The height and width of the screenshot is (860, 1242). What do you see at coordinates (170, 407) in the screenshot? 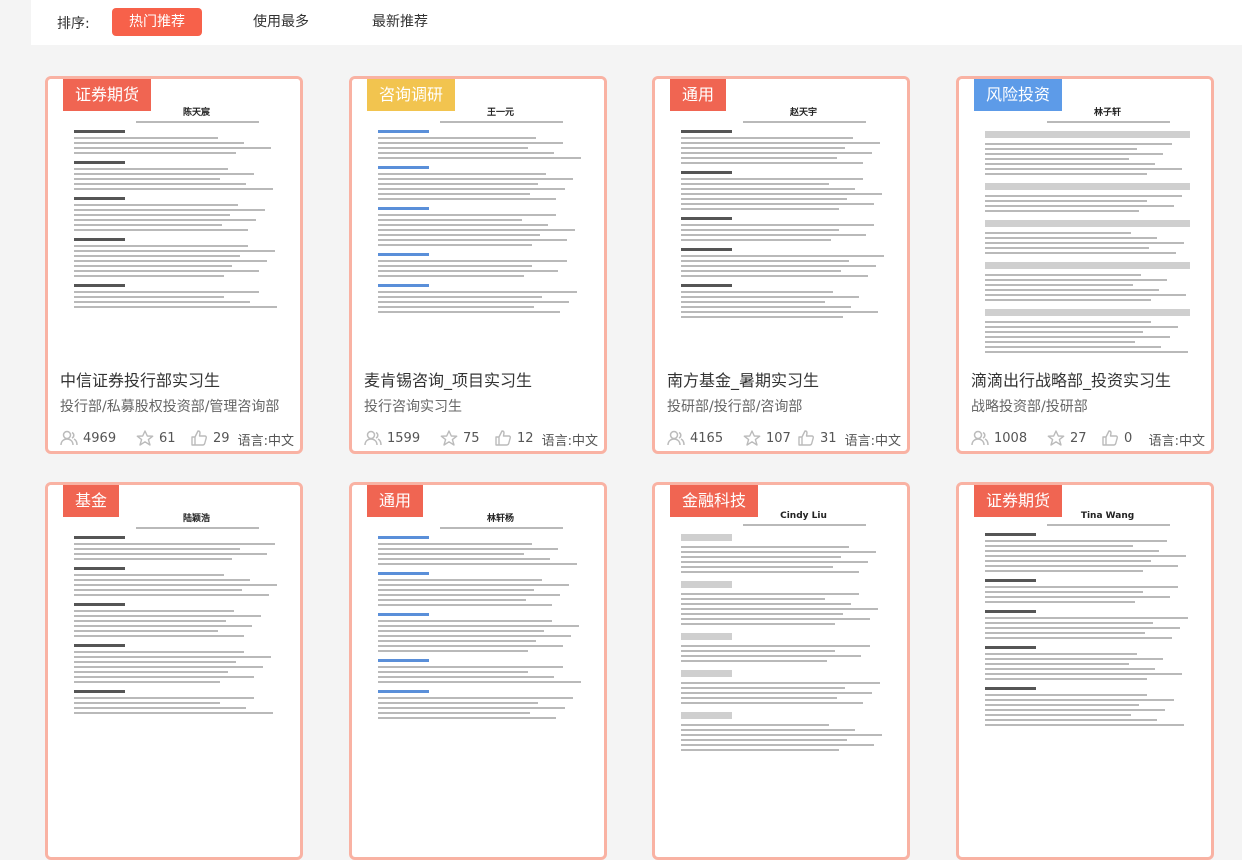
I see `card-subtitle: 投行部/私募股权投资部/管理咨询部` at bounding box center [170, 407].